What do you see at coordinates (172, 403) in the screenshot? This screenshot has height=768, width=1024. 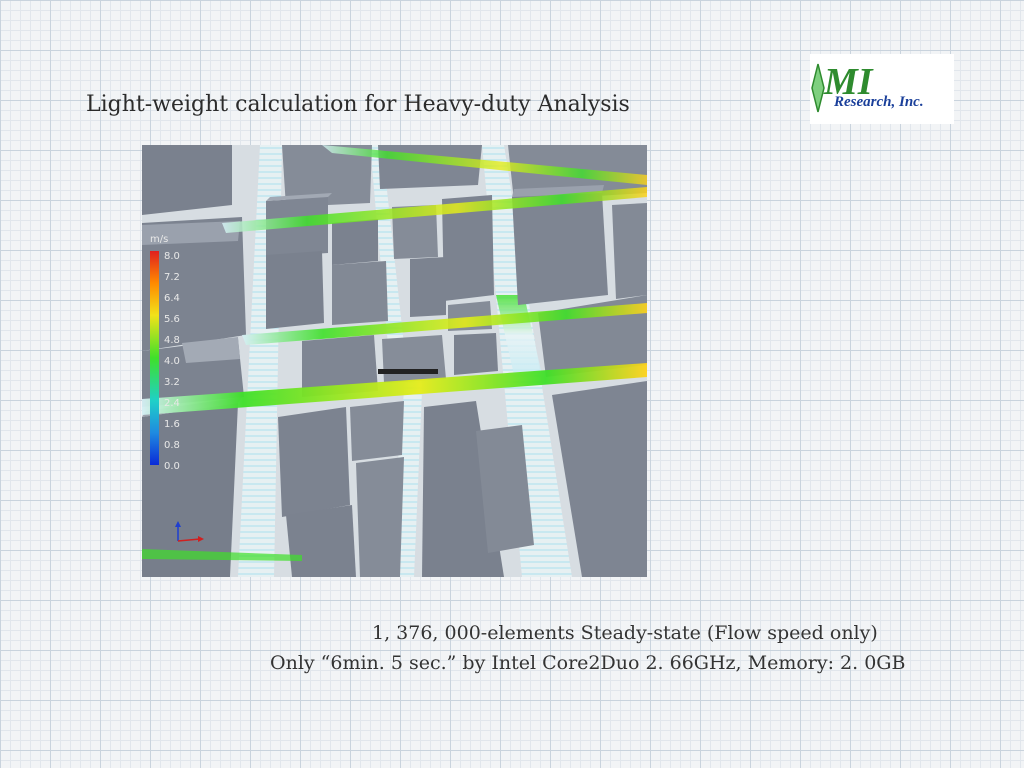 I see `legend-tick: 2.4` at bounding box center [172, 403].